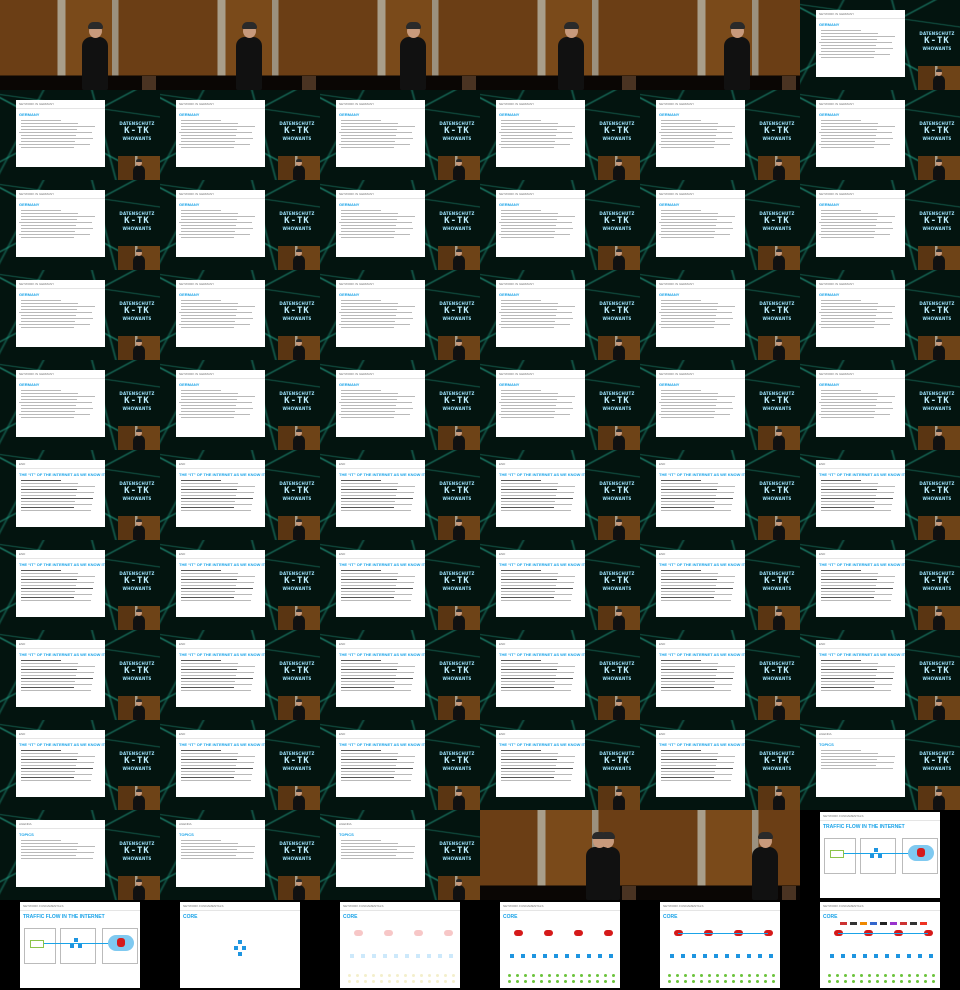 The width and height of the screenshot is (960, 990). Describe the element at coordinates (220, 824) in the screenshot. I see `slide-header: AGENDA` at that location.